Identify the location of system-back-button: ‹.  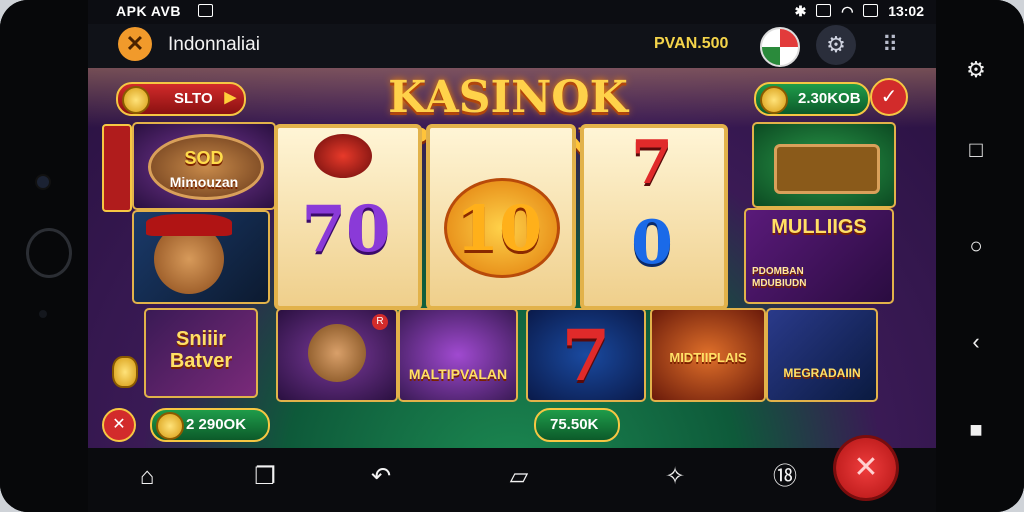
(976, 342).